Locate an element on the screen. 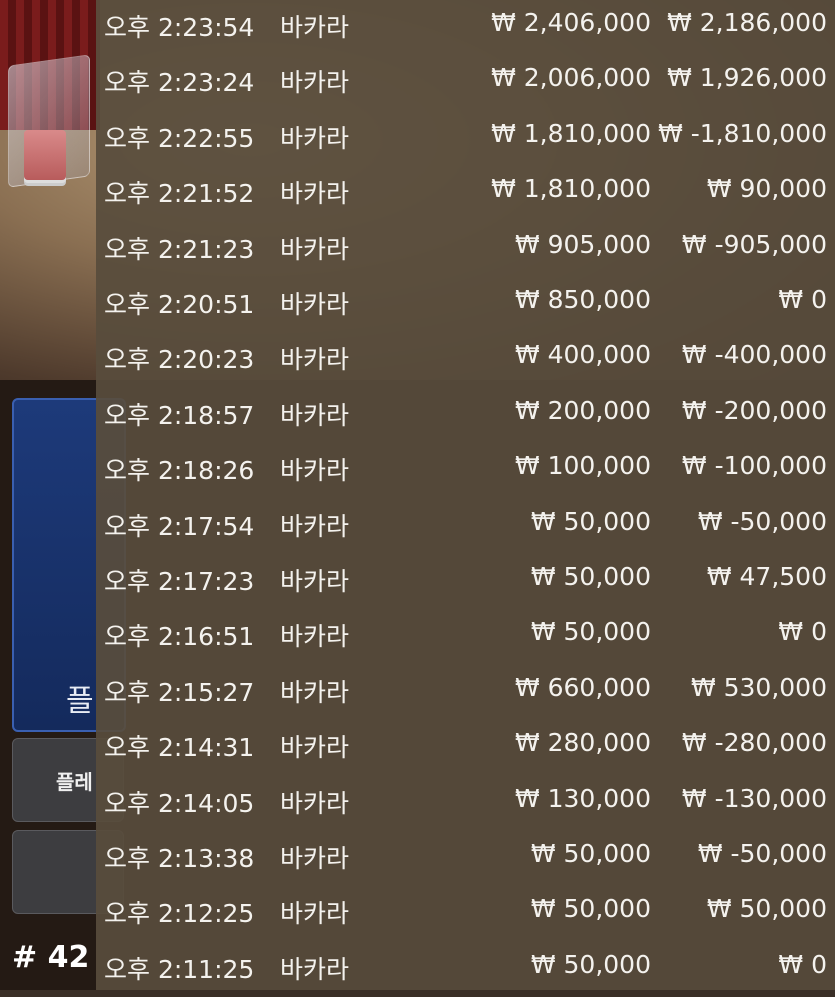 This screenshot has width=835, height=997. history-win-amount: ₩ -200,000 is located at coordinates (754, 410).